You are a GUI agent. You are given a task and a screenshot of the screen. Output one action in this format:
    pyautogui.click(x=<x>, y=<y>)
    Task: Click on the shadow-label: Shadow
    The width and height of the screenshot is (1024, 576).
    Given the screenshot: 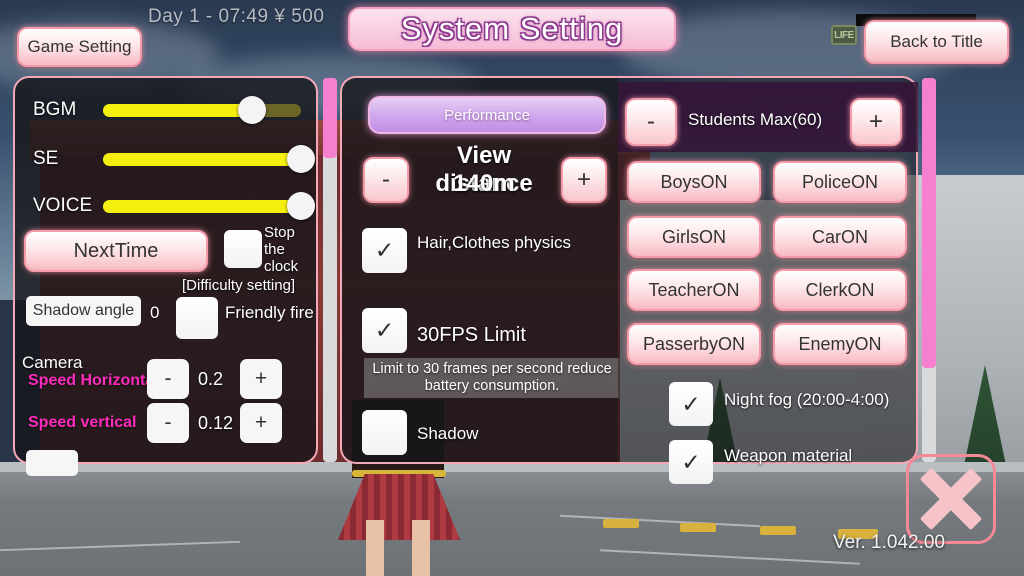 What is the action you would take?
    pyautogui.click(x=448, y=433)
    